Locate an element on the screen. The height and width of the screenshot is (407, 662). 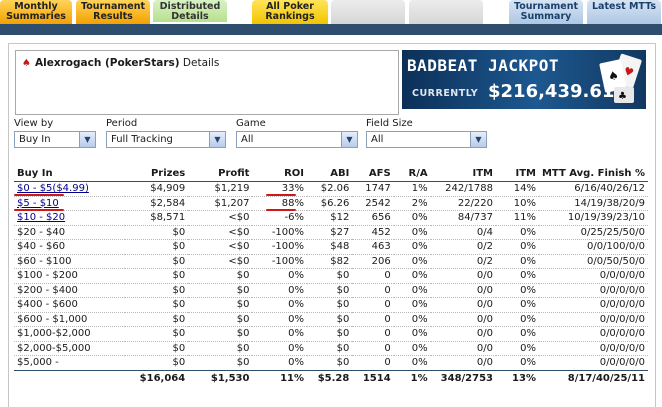
tab-tournament-results: Tournament Results is located at coordinates (113, 12).